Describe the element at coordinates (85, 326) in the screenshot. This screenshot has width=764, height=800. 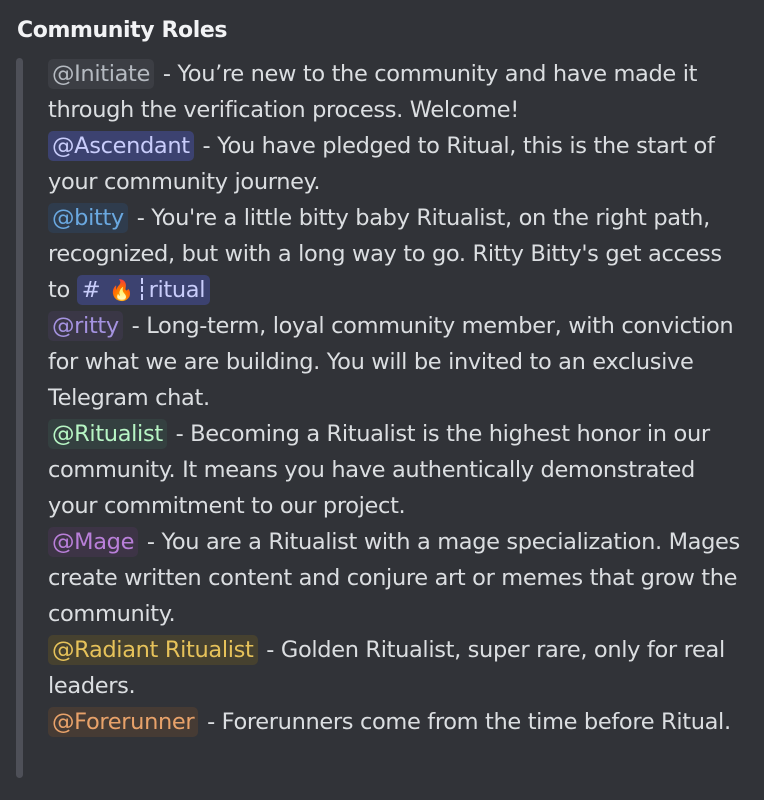
I see `role-mention-ritty: @ritty` at that location.